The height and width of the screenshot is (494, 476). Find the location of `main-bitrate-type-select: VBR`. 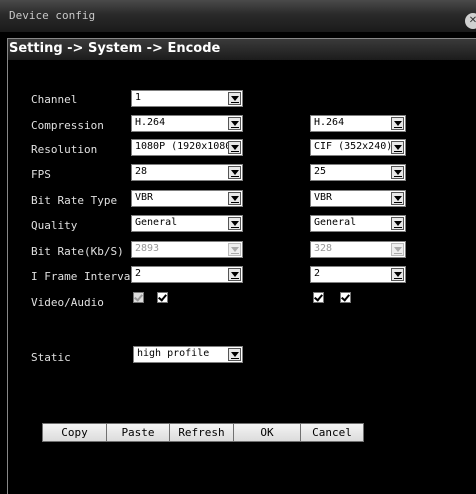

main-bitrate-type-select: VBR is located at coordinates (187, 198).